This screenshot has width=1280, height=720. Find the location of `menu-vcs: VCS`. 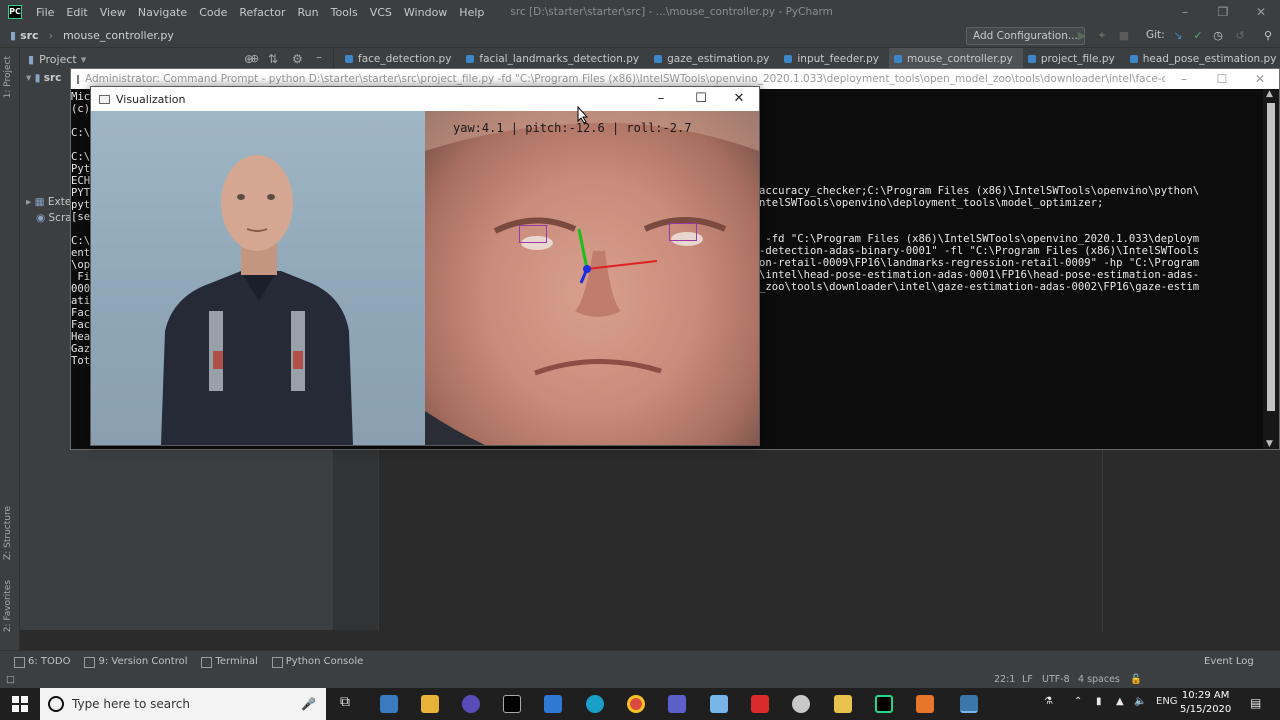

menu-vcs: VCS is located at coordinates (383, 12).